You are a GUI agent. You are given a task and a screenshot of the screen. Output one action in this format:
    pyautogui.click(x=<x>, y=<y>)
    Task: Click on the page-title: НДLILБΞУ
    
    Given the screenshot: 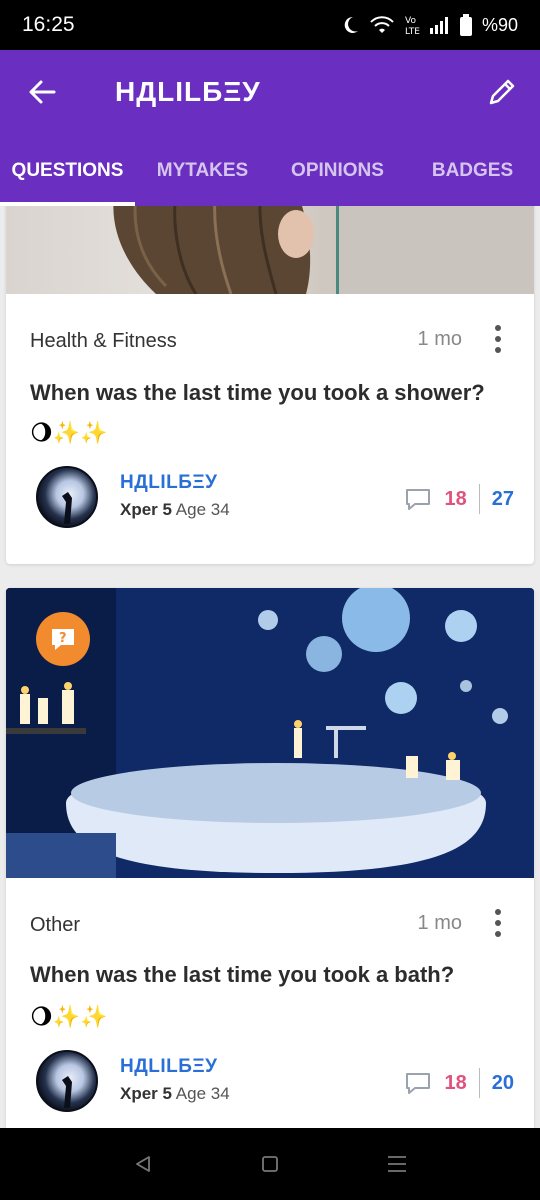 What is the action you would take?
    pyautogui.click(x=188, y=91)
    